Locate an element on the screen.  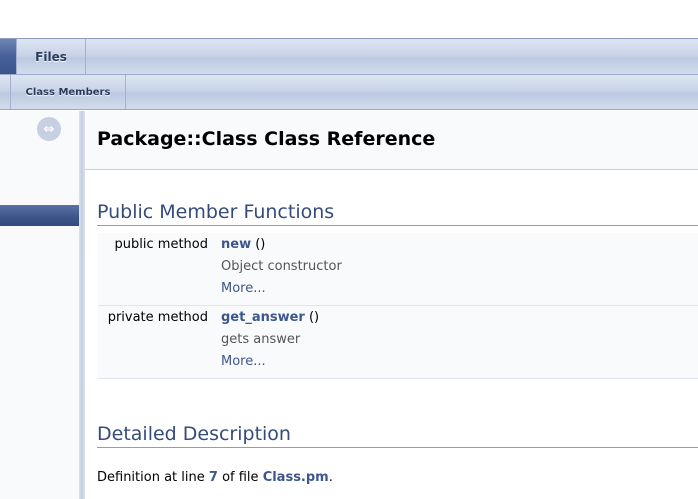
page-title: Package::Class Class Reference is located at coordinates (266, 139).